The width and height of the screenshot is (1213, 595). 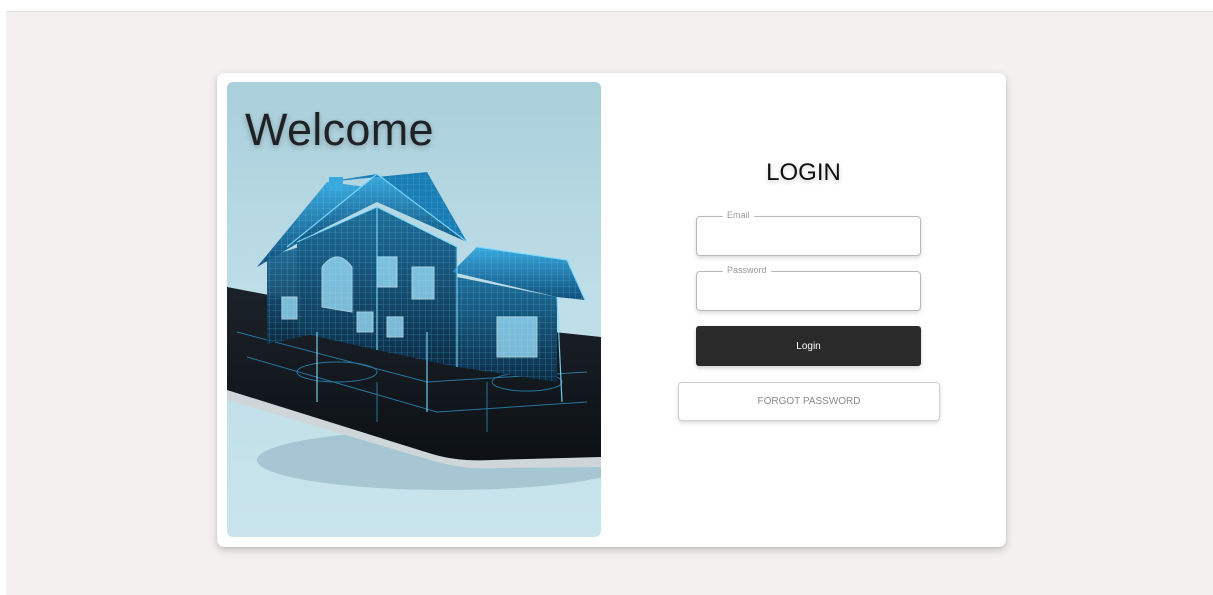 What do you see at coordinates (339, 129) in the screenshot?
I see `welcome-heading: Welcome` at bounding box center [339, 129].